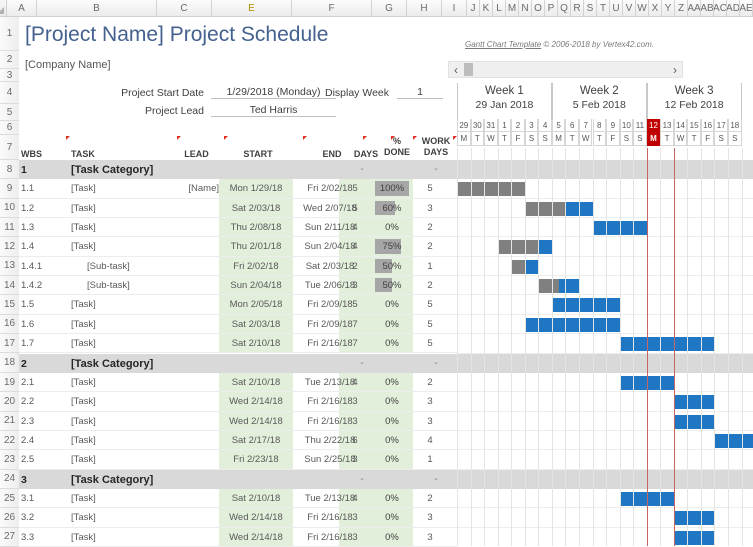 Image resolution: width=753 pixels, height=547 pixels. What do you see at coordinates (694, 8) in the screenshot?
I see `column-header-aa: AA` at bounding box center [694, 8].